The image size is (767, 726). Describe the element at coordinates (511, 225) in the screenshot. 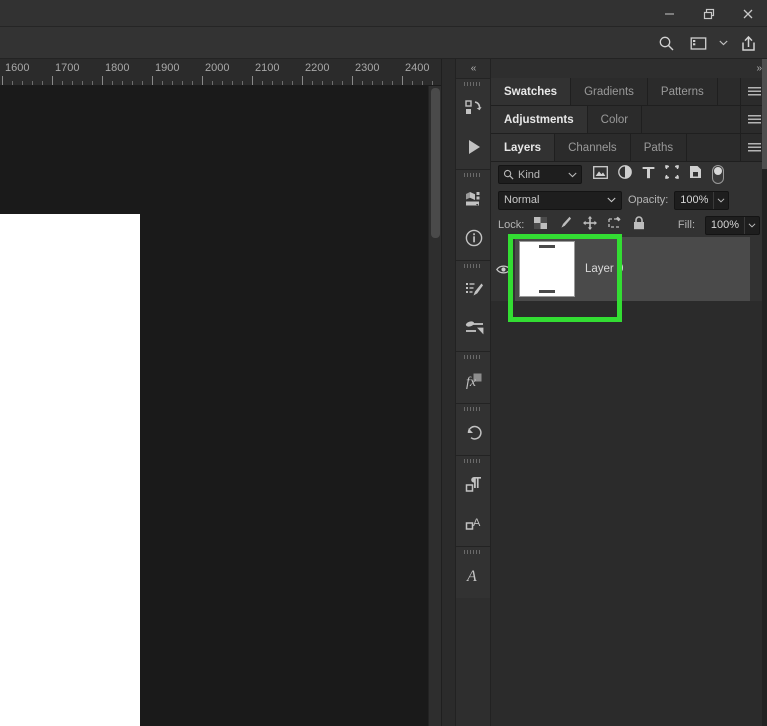

I see `lock-label: Lock:` at that location.